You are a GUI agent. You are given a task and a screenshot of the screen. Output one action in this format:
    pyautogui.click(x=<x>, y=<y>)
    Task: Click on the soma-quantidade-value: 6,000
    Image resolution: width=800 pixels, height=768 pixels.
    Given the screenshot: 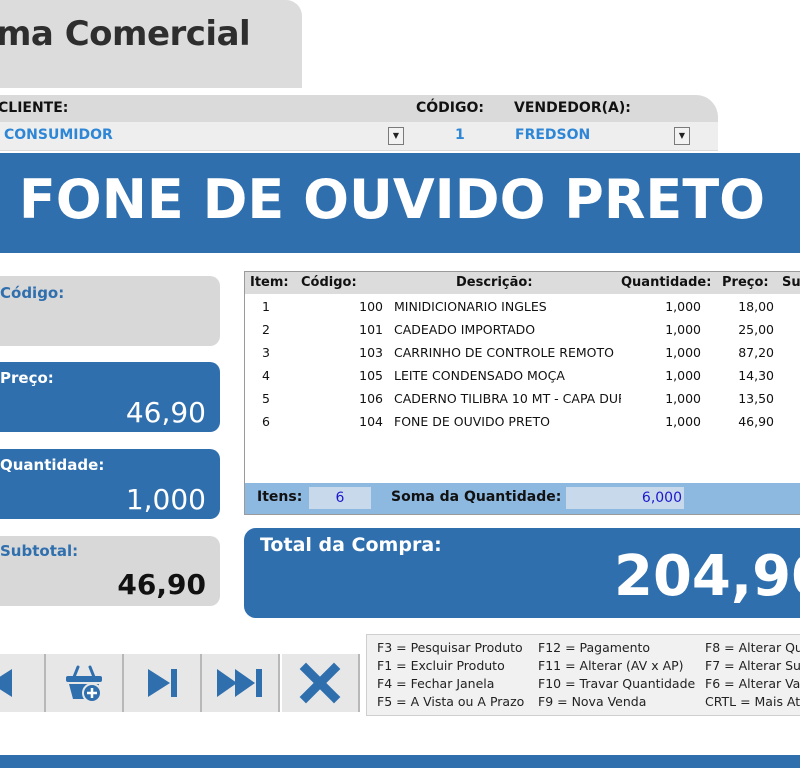 What is the action you would take?
    pyautogui.click(x=625, y=498)
    